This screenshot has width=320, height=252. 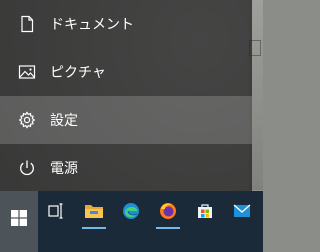 I want to click on start-button, so click(x=19, y=221).